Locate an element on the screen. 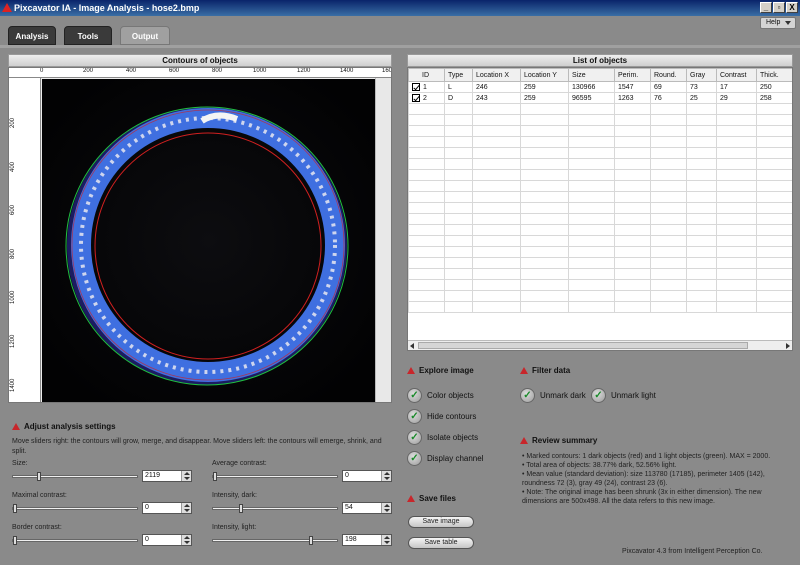 The width and height of the screenshot is (800, 565). col-header: Perim. is located at coordinates (632, 75).